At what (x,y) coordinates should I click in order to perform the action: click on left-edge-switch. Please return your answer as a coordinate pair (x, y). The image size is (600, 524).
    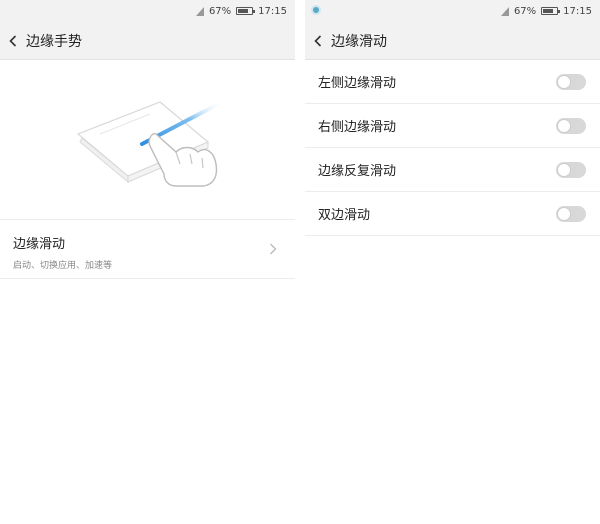
    Looking at the image, I should click on (571, 82).